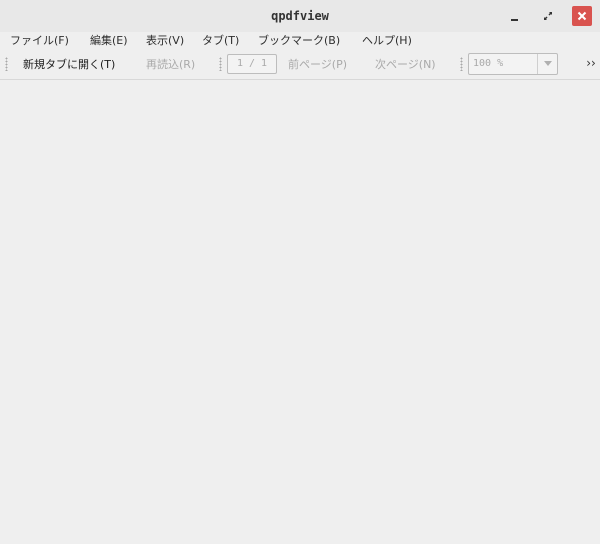 This screenshot has height=544, width=600. I want to click on zoom-dropdown-button, so click(547, 64).